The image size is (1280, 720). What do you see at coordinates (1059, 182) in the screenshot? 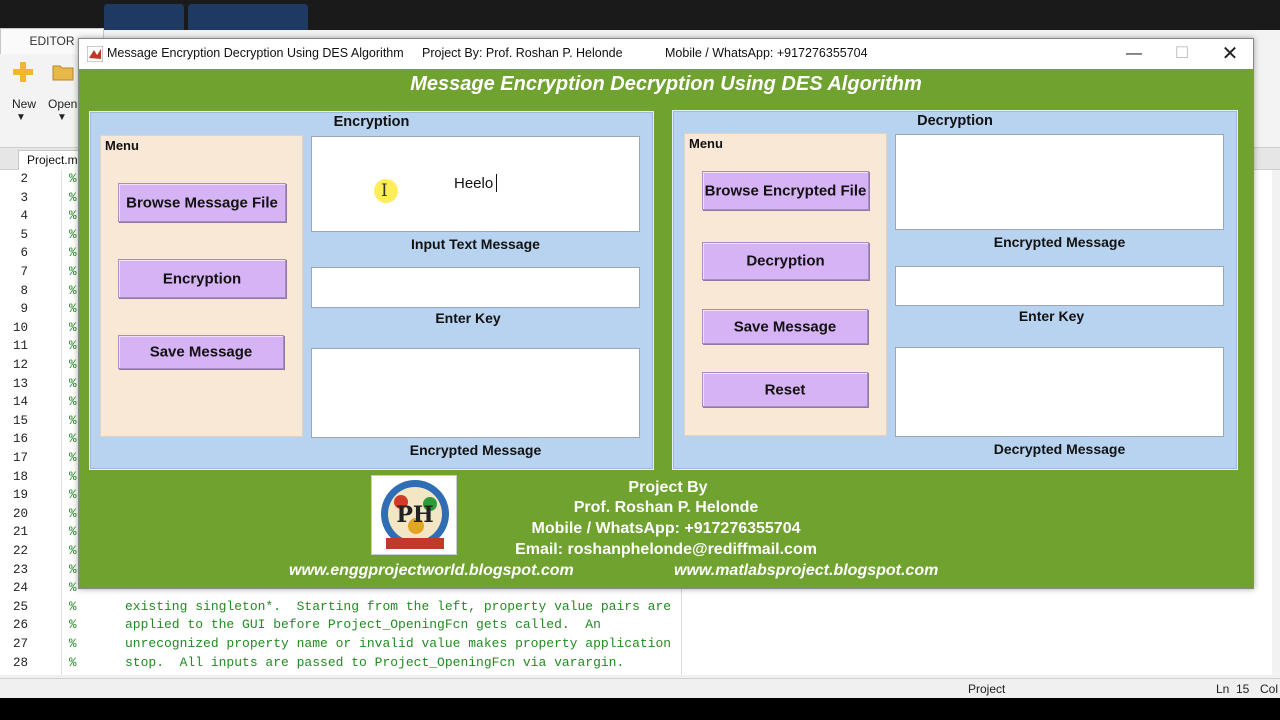
I see `encrypted-message-input` at bounding box center [1059, 182].